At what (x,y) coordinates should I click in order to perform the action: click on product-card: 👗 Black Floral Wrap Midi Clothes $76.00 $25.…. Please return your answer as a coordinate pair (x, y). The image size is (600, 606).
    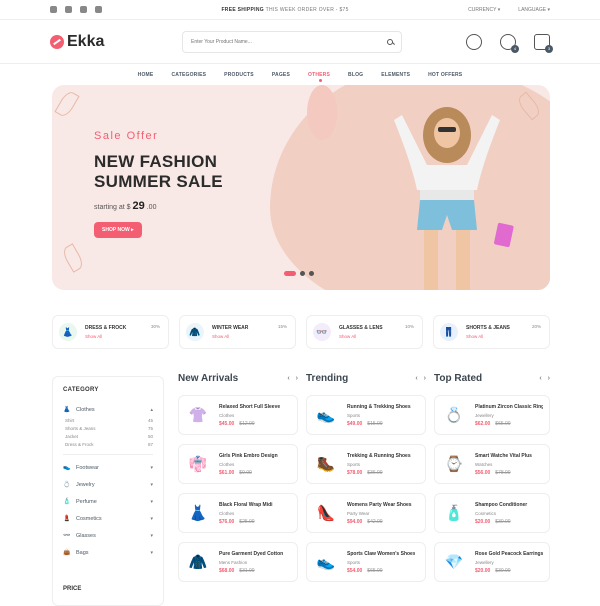
    Looking at the image, I should click on (238, 513).